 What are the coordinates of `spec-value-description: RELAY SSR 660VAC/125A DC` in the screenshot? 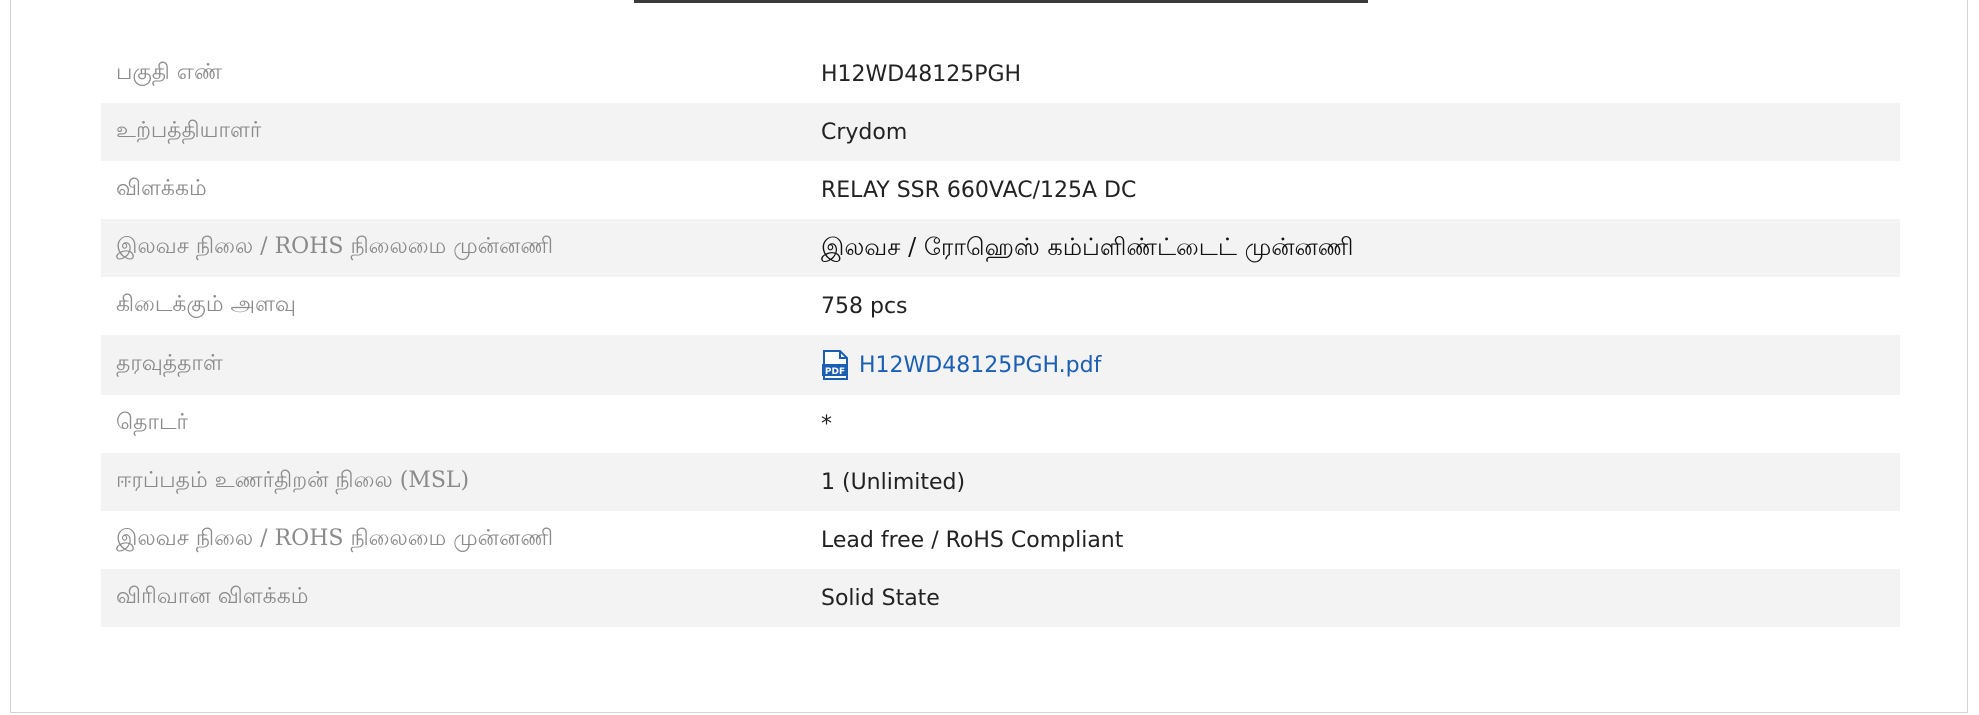 It's located at (979, 190).